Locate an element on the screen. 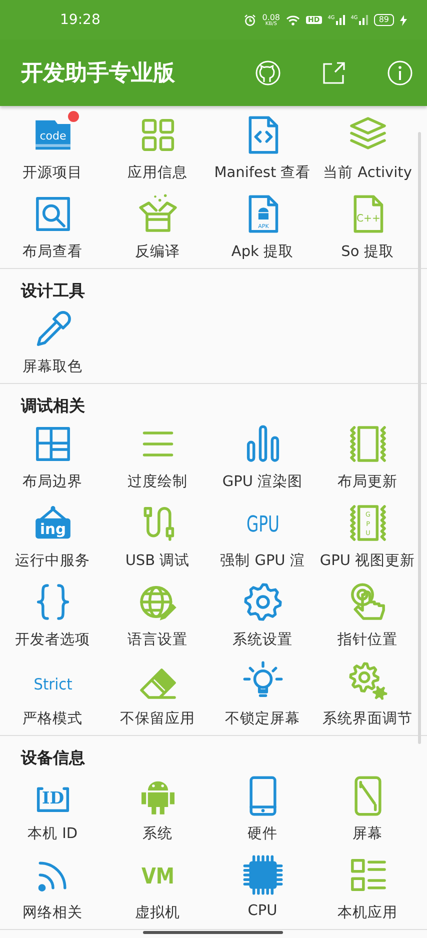 The height and width of the screenshot is (938, 427). tool-item: GPU 强制 GPU 渲 is located at coordinates (262, 535).